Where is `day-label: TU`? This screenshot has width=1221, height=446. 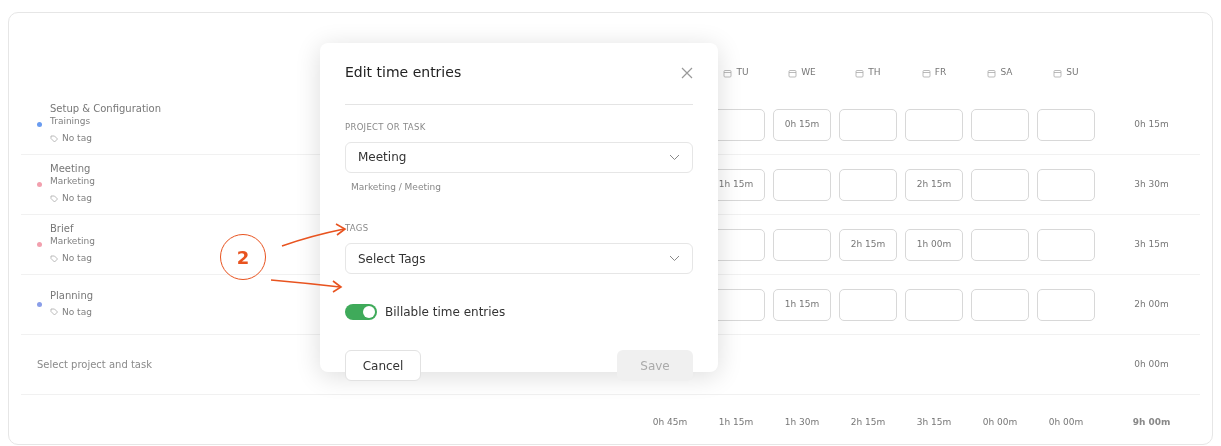 day-label: TU is located at coordinates (742, 73).